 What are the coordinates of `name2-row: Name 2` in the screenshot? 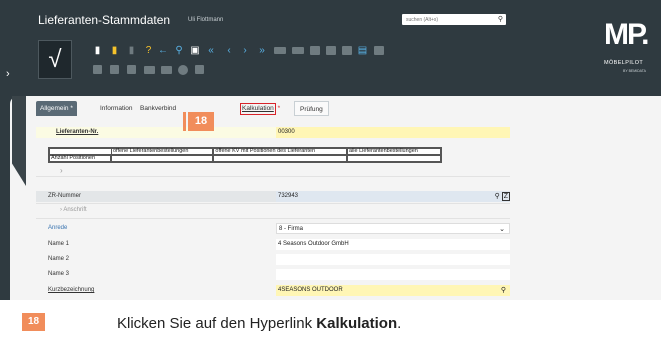 It's located at (273, 259).